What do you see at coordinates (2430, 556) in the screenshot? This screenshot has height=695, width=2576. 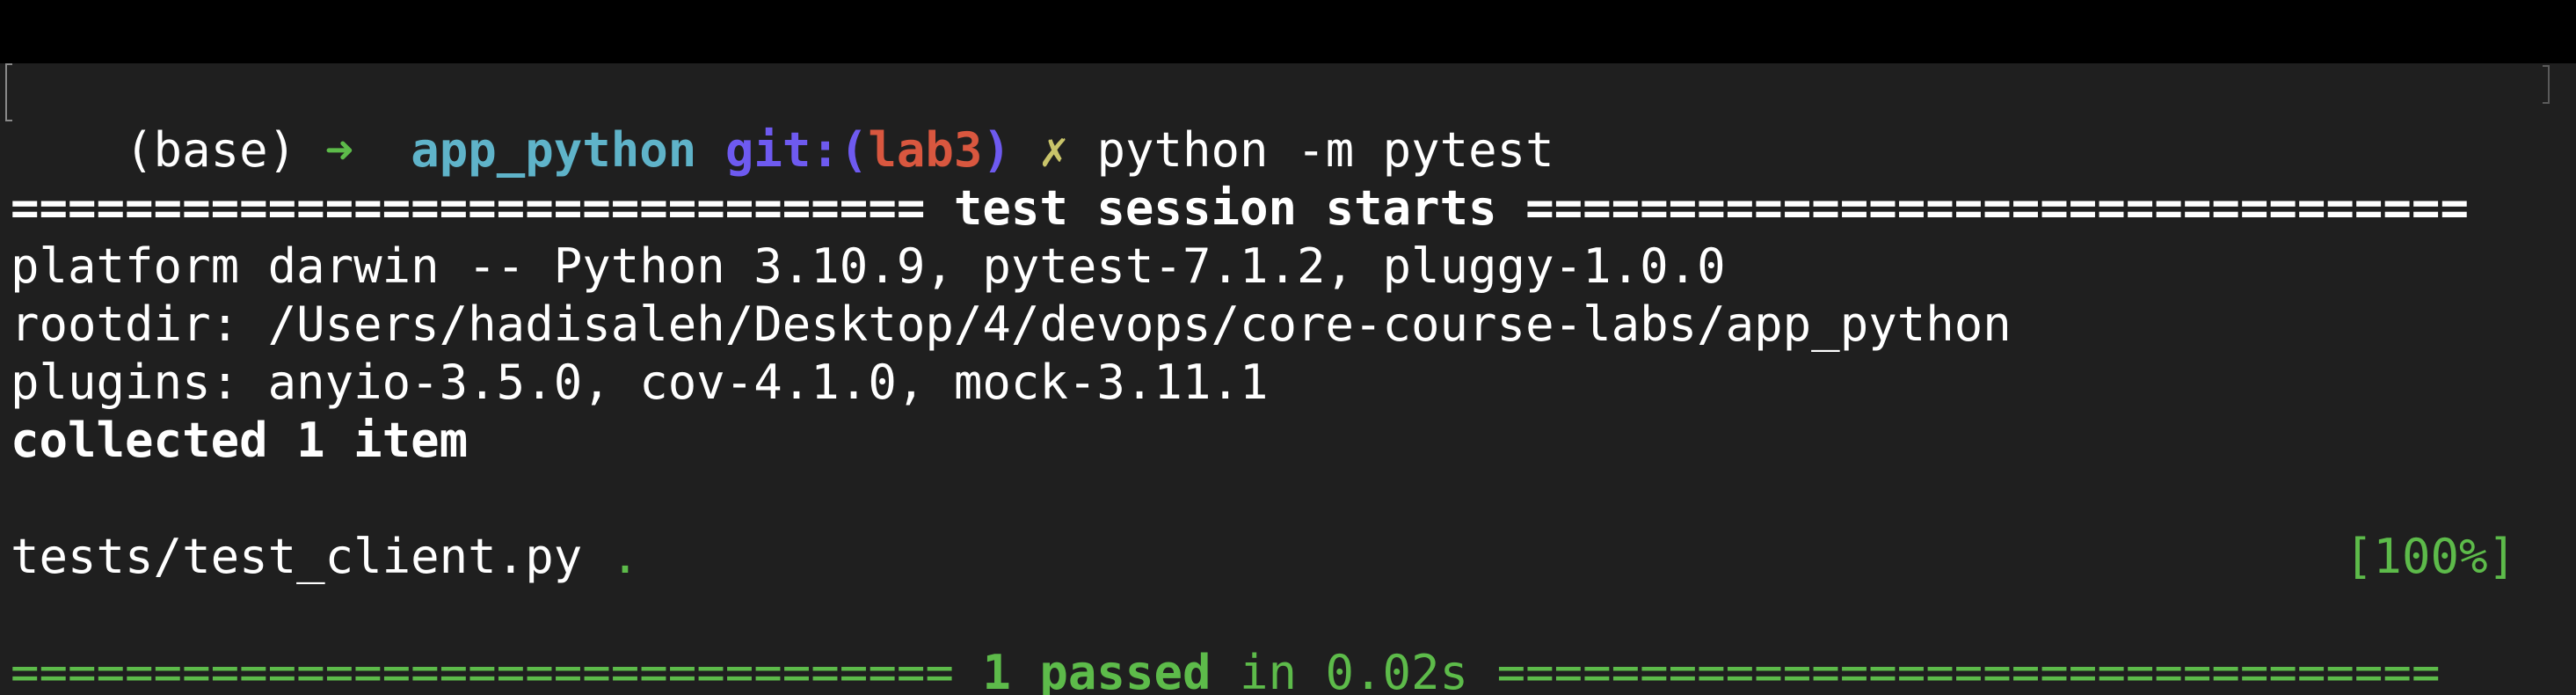 I see `test-progress: [100%]` at bounding box center [2430, 556].